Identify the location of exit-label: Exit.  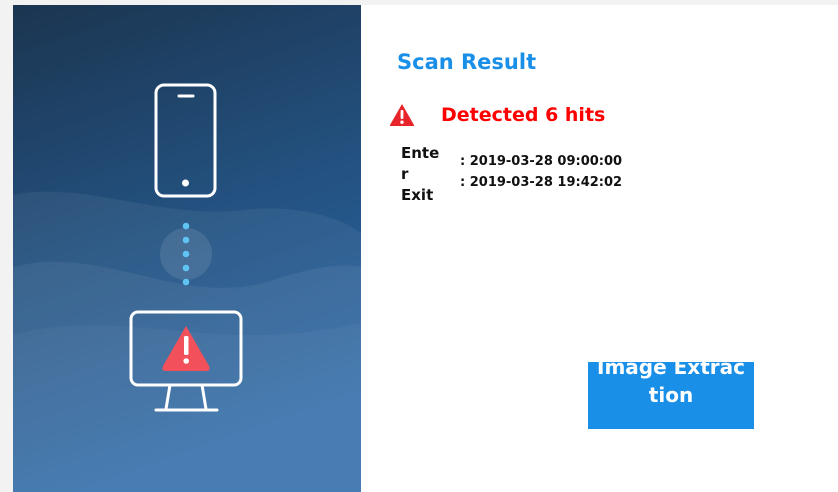
(417, 195).